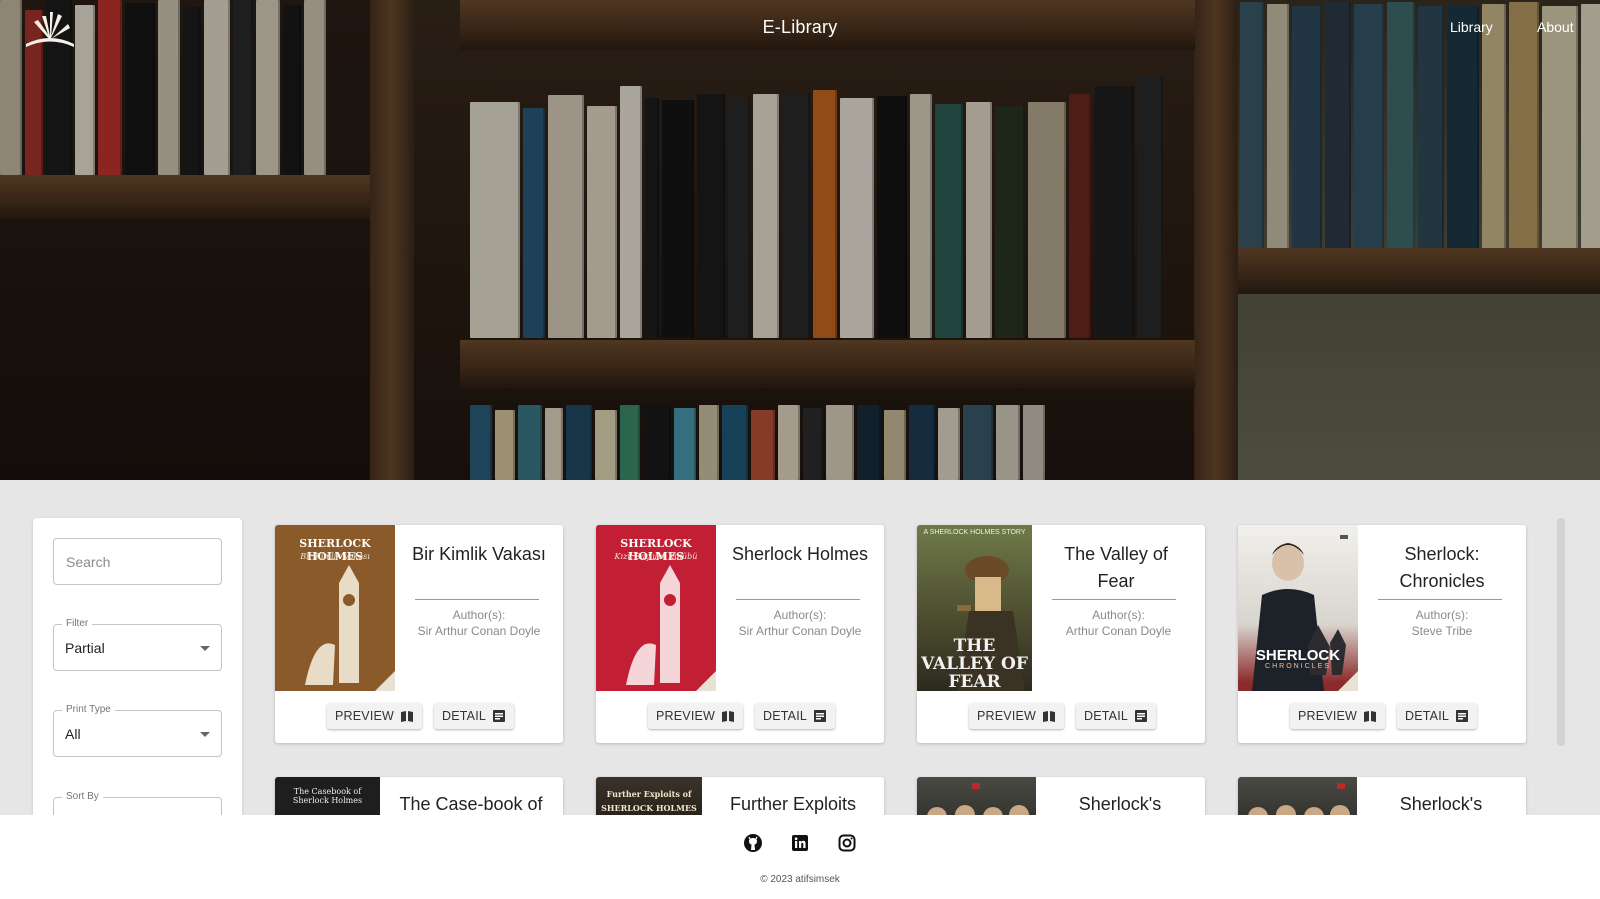 The width and height of the screenshot is (1600, 899). What do you see at coordinates (1116, 568) in the screenshot?
I see `book-title: The Valley of Fear` at bounding box center [1116, 568].